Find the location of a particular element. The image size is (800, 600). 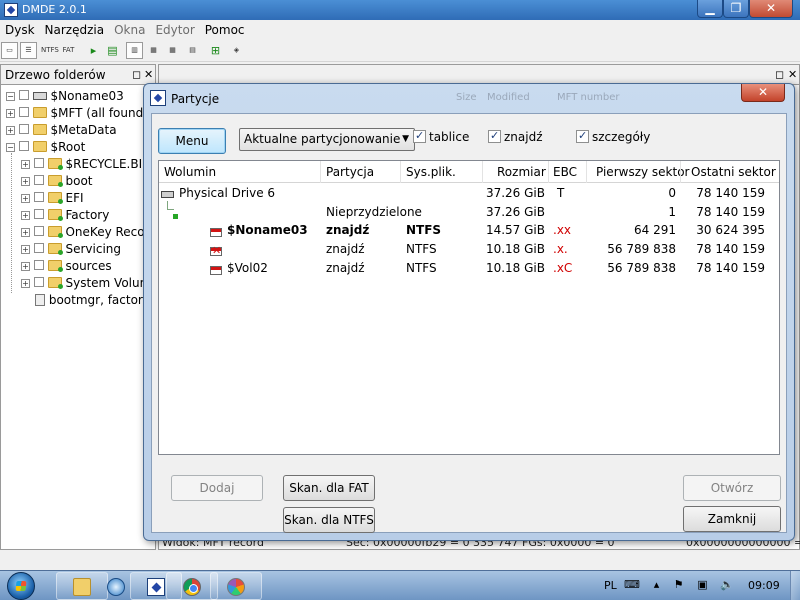

fat-toolbar-button: FAT is located at coordinates (68, 50).